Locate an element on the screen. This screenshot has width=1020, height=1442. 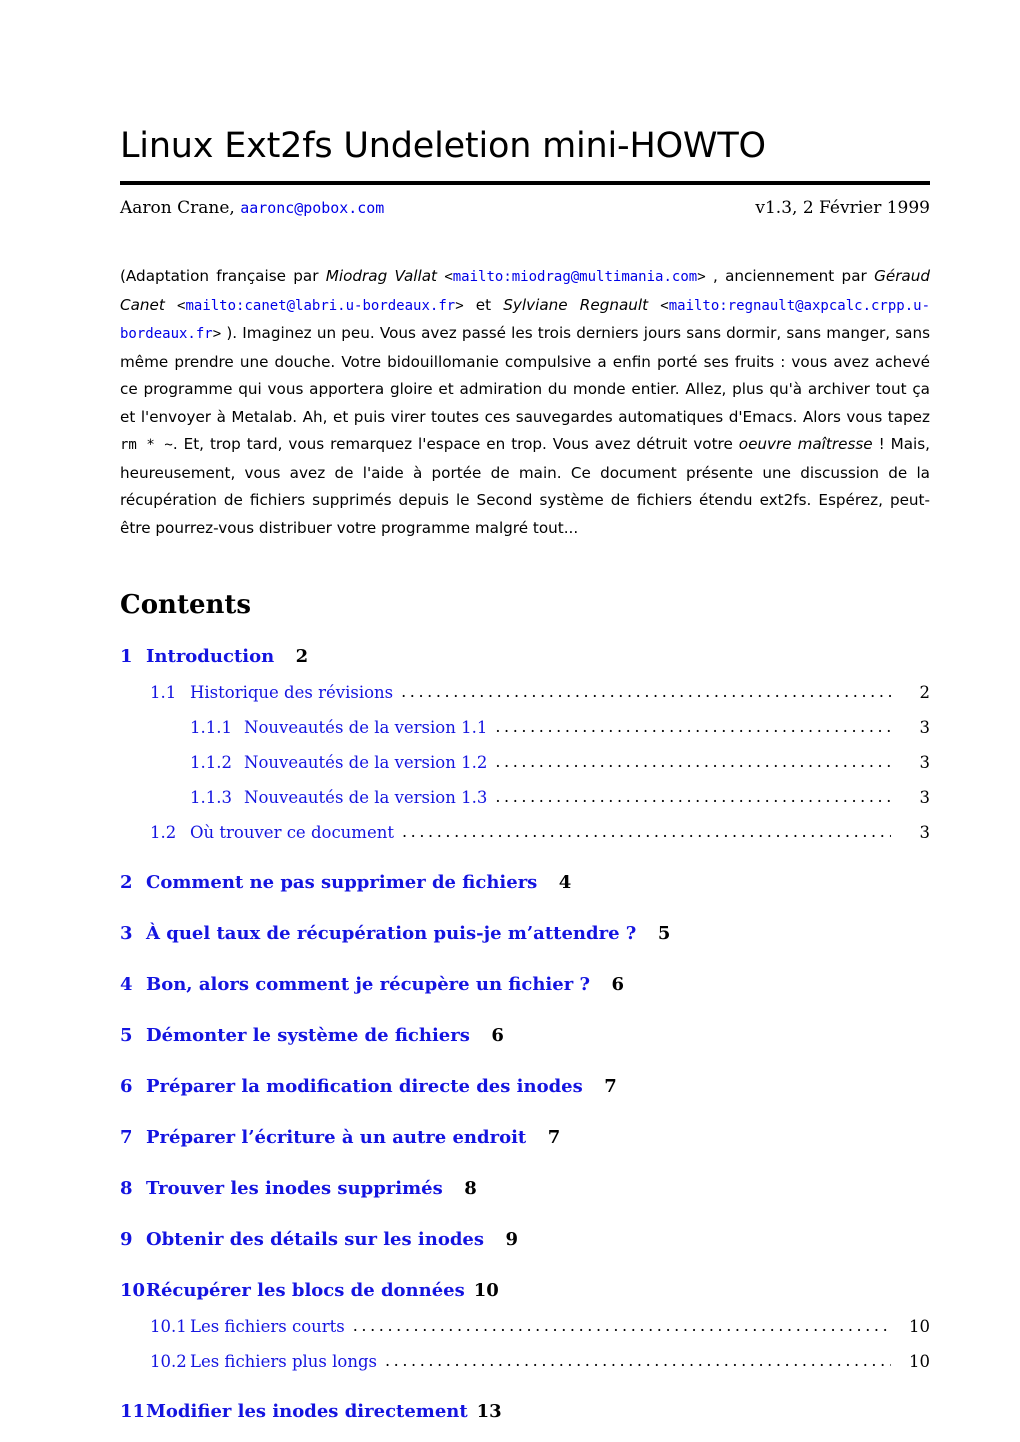
shell-command: rm * ~ is located at coordinates (146, 445).